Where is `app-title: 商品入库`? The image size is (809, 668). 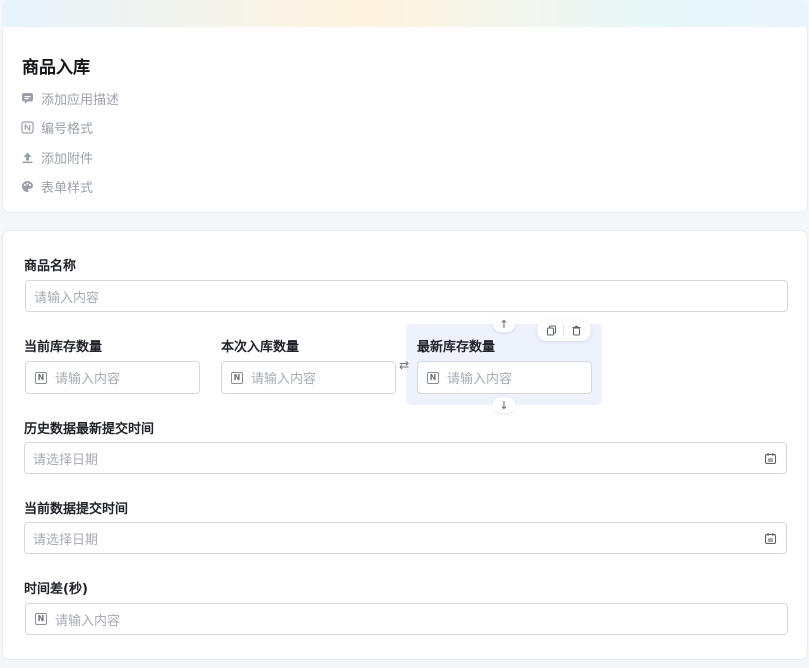
app-title: 商品入库 is located at coordinates (56, 68).